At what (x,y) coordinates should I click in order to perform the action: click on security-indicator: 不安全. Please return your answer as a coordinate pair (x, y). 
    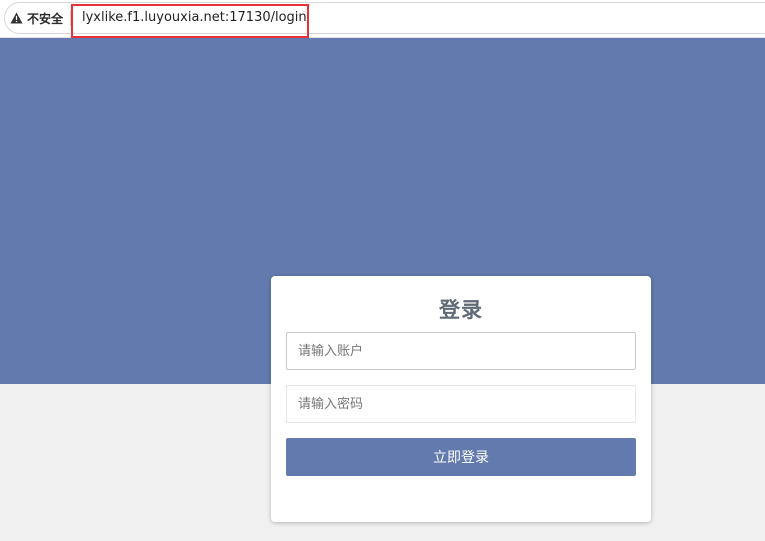
    Looking at the image, I should click on (36, 18).